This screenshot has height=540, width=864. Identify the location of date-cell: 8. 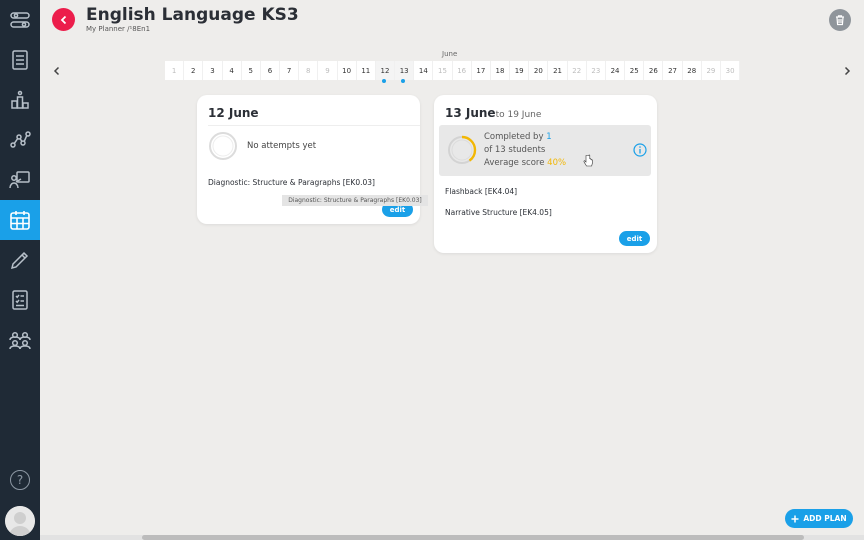
(309, 70).